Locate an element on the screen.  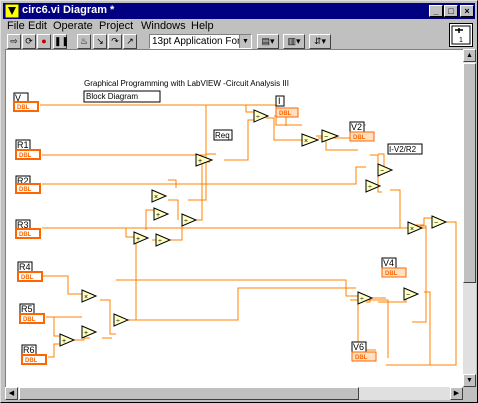
indicator-I: I DBL is located at coordinates (287, 106).